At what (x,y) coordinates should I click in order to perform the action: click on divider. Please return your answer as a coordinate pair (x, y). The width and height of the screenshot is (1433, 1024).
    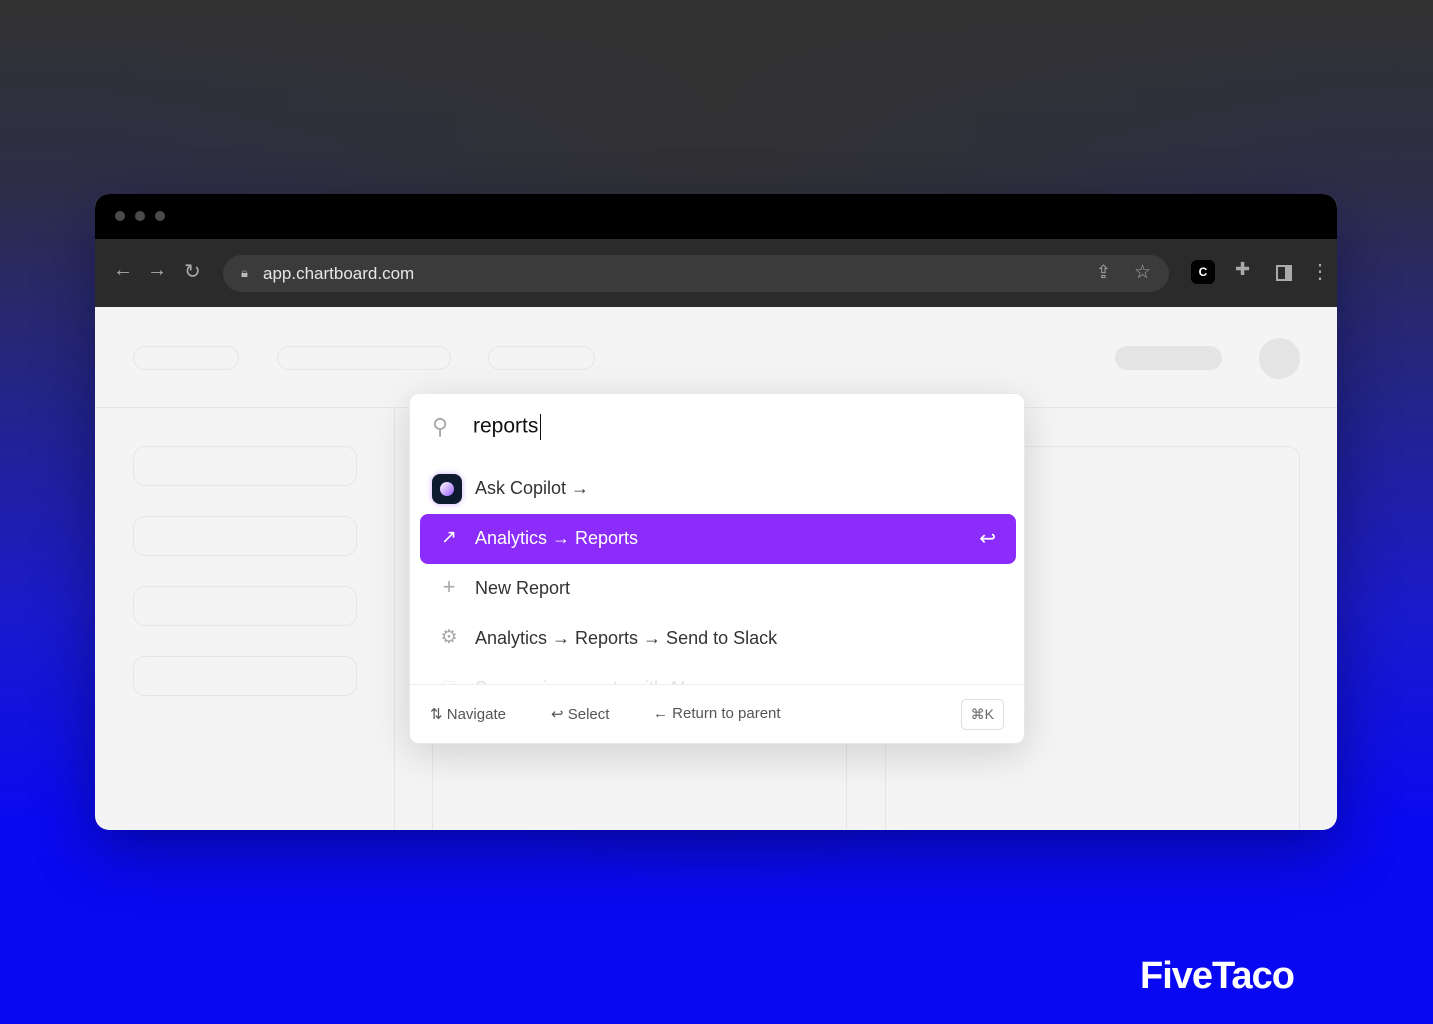
    Looking at the image, I should click on (394, 619).